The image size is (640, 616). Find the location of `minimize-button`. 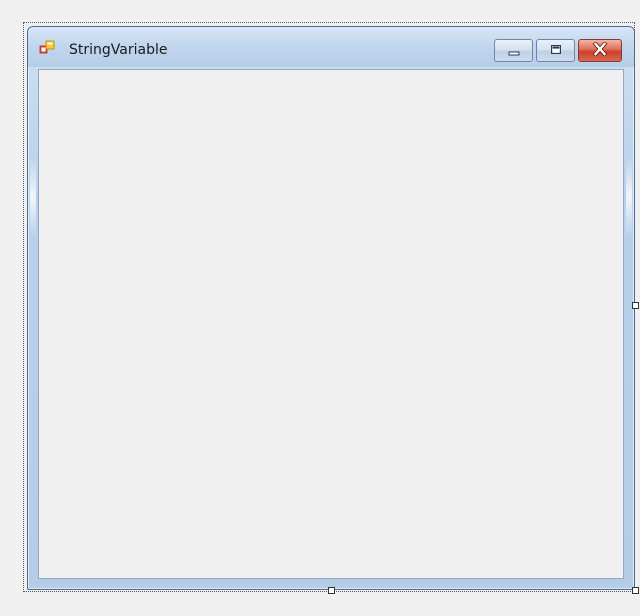

minimize-button is located at coordinates (513, 50).